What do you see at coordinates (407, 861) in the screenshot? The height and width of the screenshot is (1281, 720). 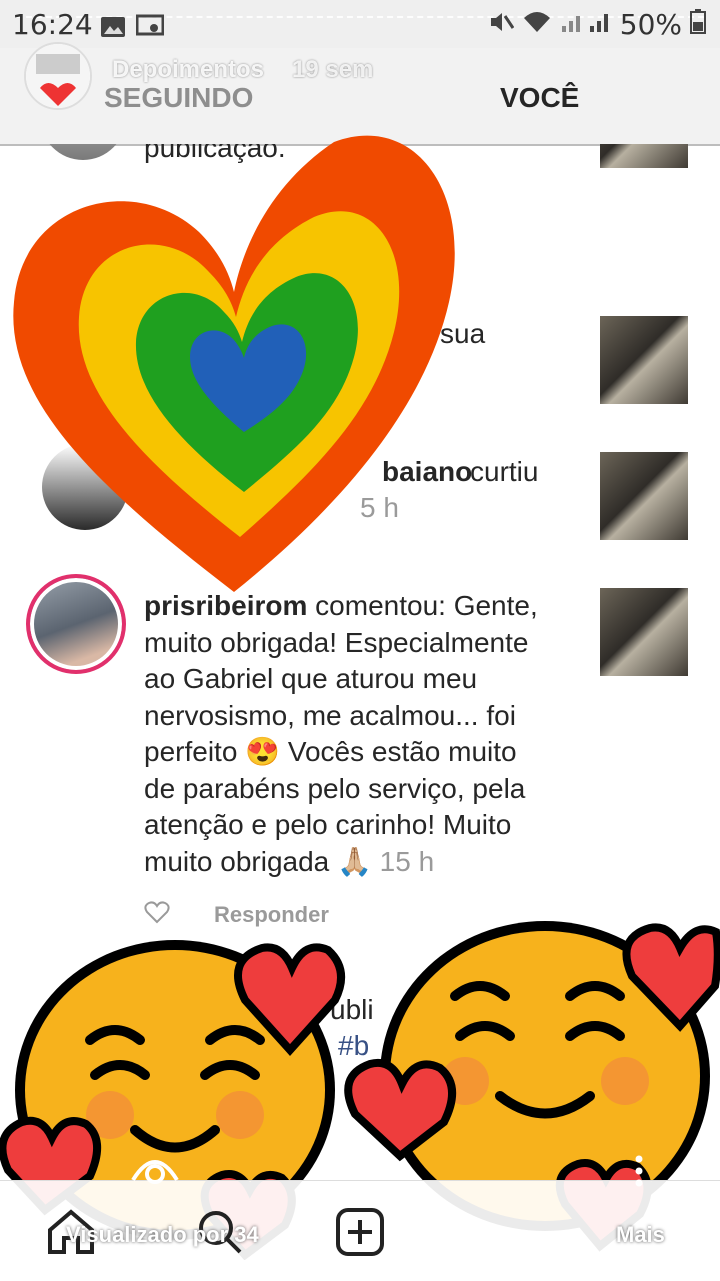 I see `timestamp: 15 h` at bounding box center [407, 861].